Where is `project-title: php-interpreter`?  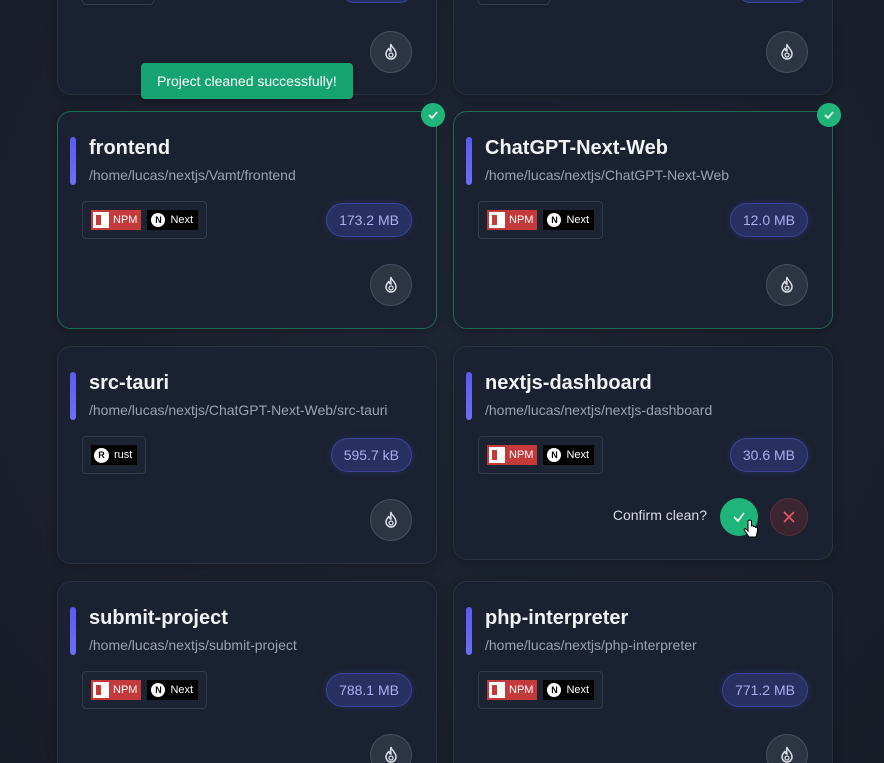 project-title: php-interpreter is located at coordinates (557, 618).